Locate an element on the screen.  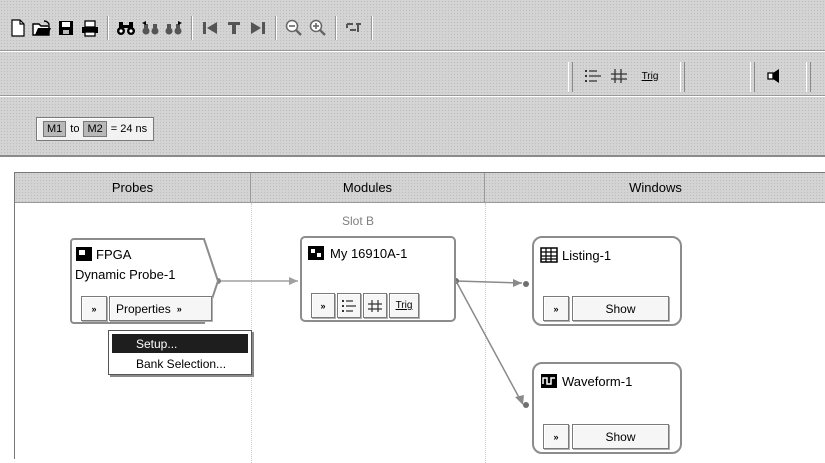
module-expand-button: » is located at coordinates (323, 305).